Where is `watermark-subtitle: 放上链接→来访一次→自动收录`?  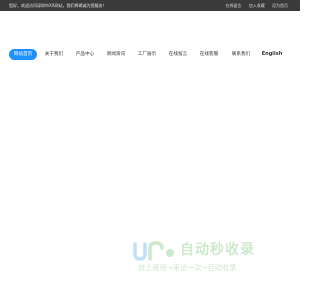
watermark-subtitle: 放上链接→来访一次→自动收录 is located at coordinates (187, 267).